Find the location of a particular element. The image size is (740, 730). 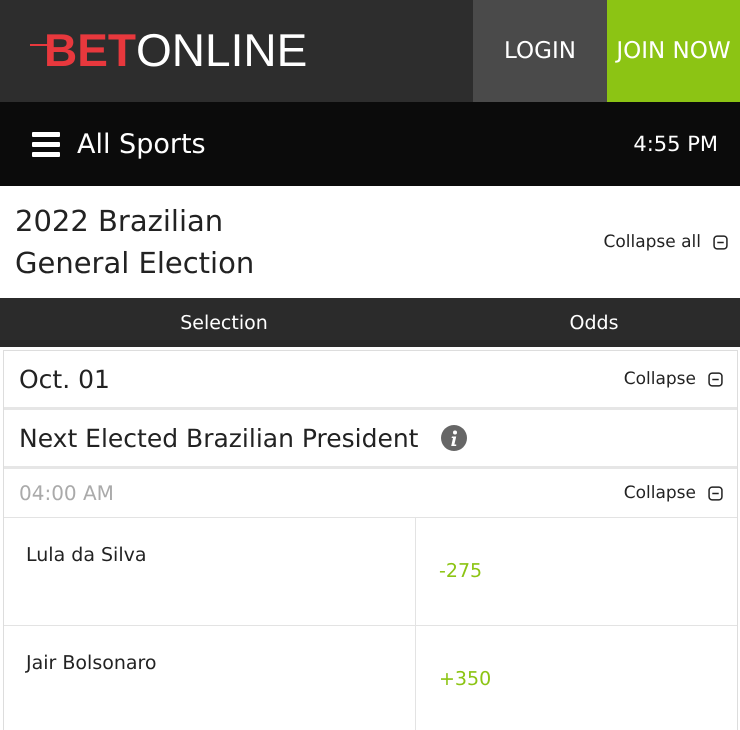

menu-icon is located at coordinates (46, 144).